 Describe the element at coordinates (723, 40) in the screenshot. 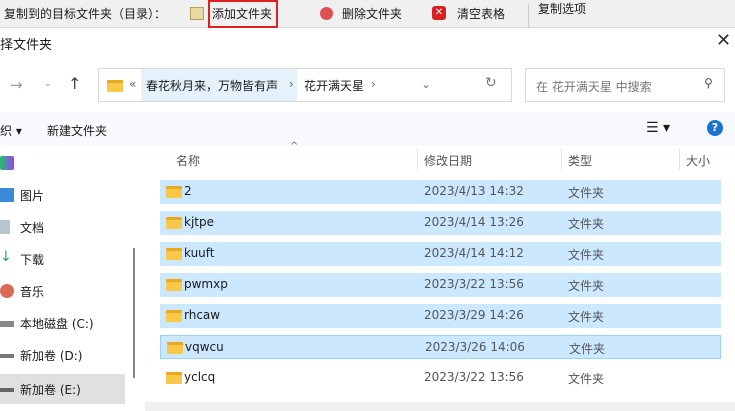

I see `close-button: ✕` at that location.